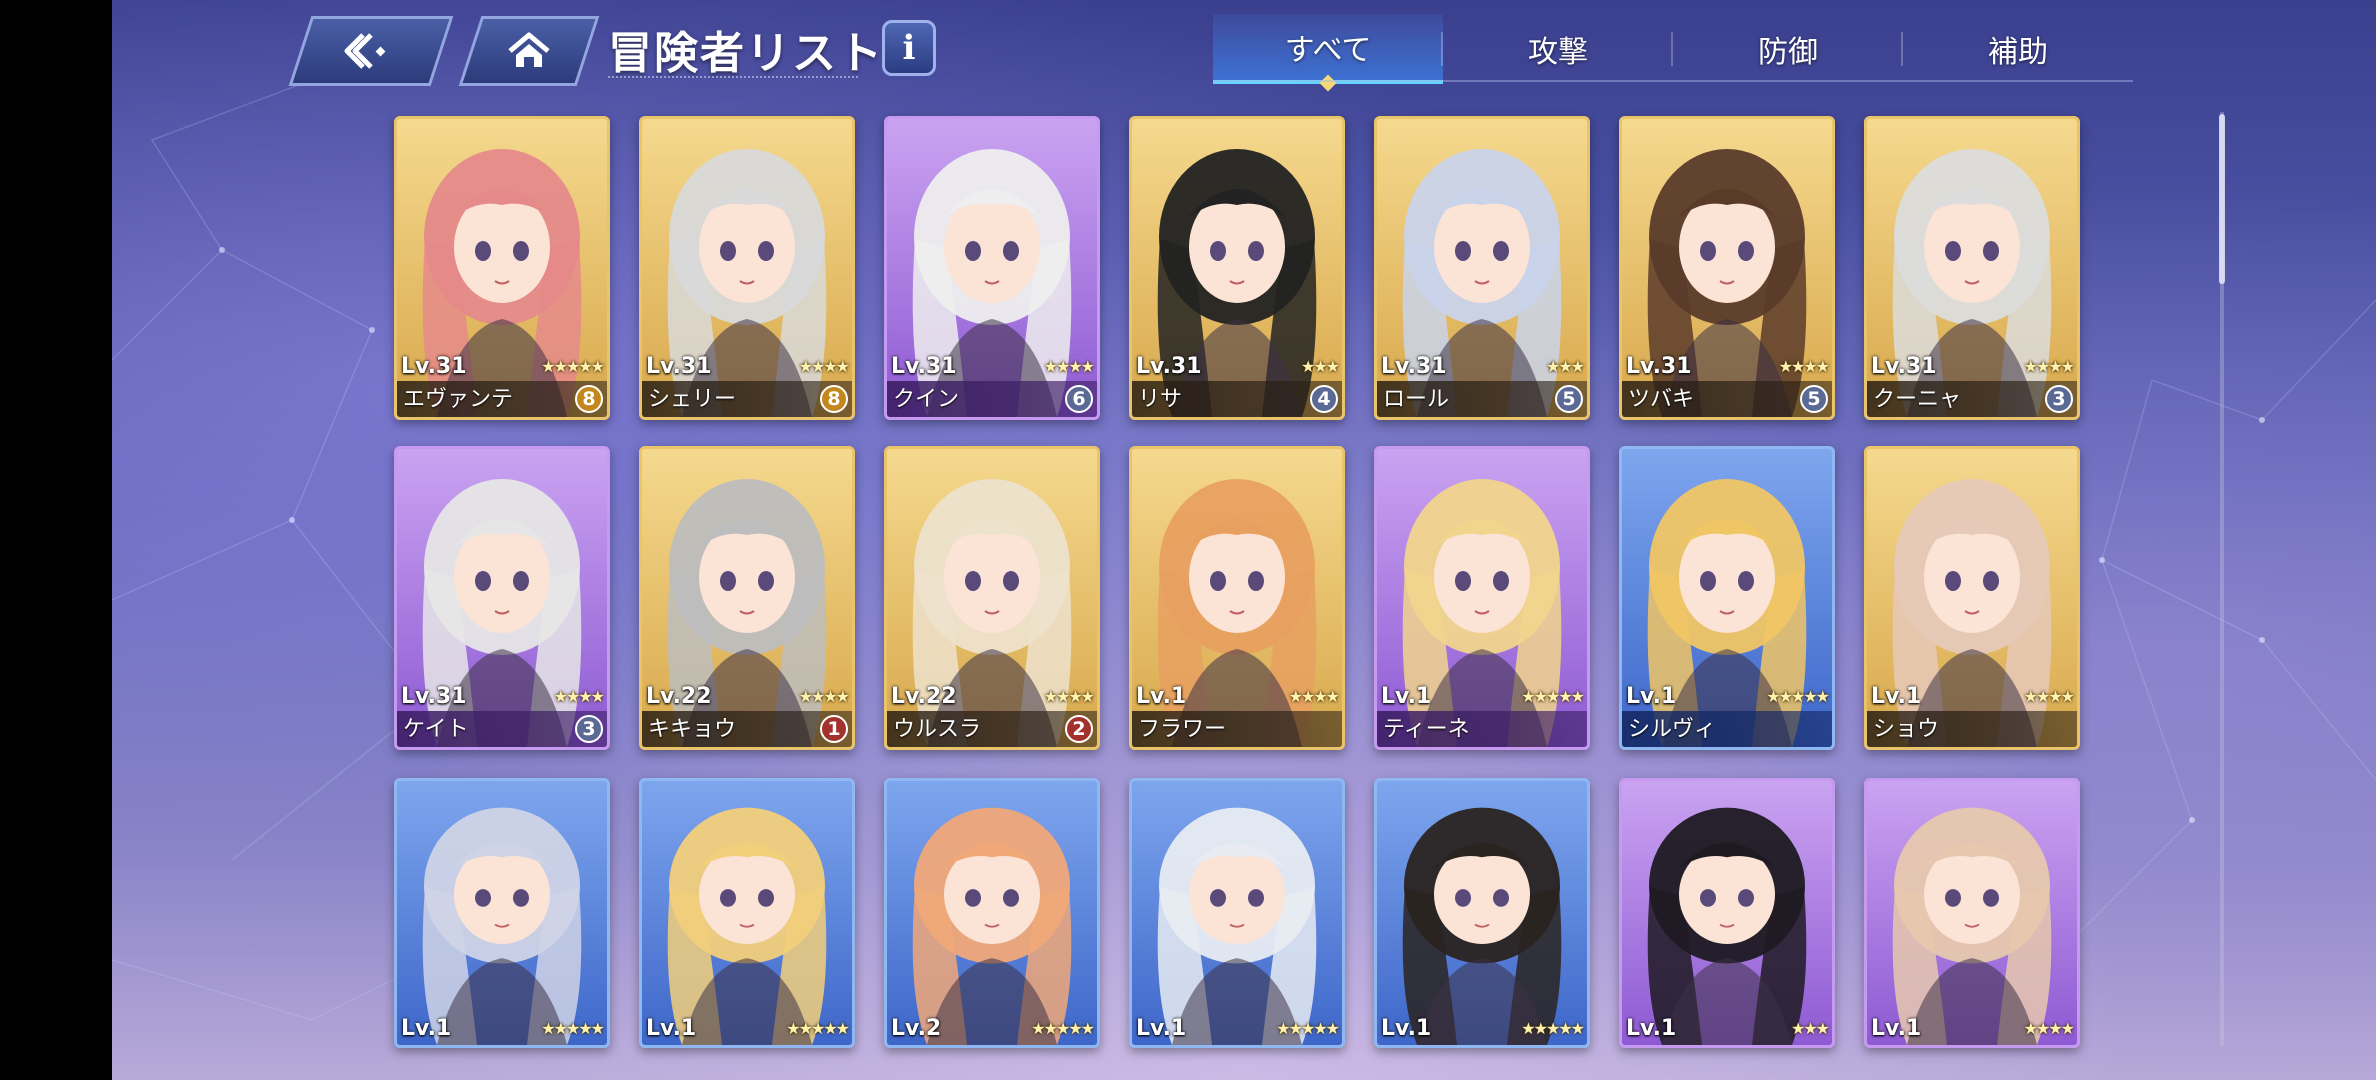 This screenshot has height=1080, width=2376. I want to click on adventurer-card: Lv.31 ★★★ リサ 4, so click(1237, 268).